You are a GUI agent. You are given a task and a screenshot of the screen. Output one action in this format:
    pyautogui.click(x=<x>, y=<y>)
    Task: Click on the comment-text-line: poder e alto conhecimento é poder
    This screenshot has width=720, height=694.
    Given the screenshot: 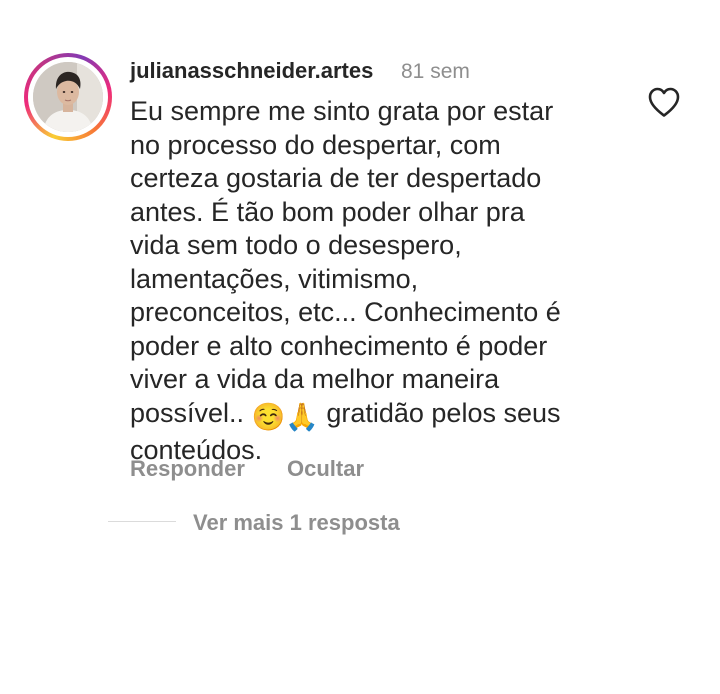 What is the action you would take?
    pyautogui.click(x=339, y=345)
    